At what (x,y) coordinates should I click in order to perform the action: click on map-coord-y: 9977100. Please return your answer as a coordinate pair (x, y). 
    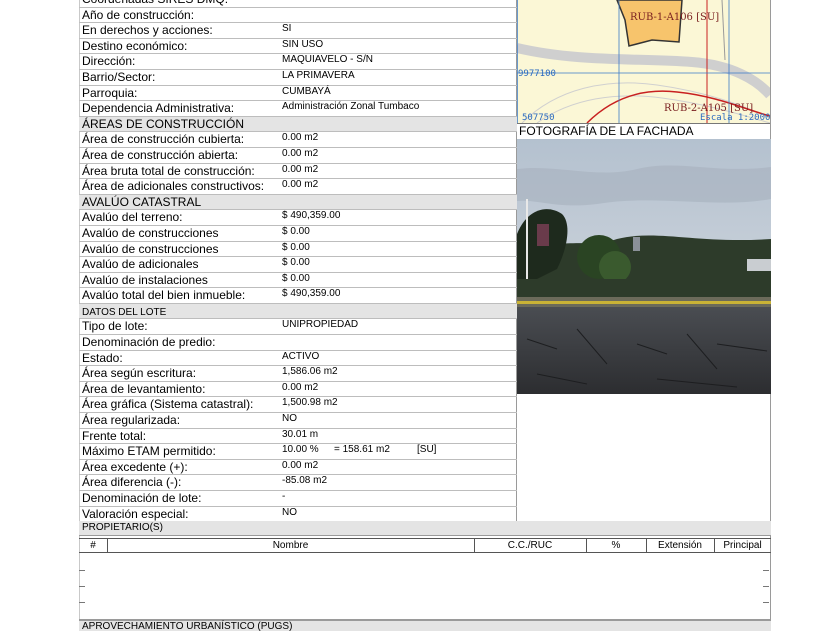
    Looking at the image, I should click on (537, 74).